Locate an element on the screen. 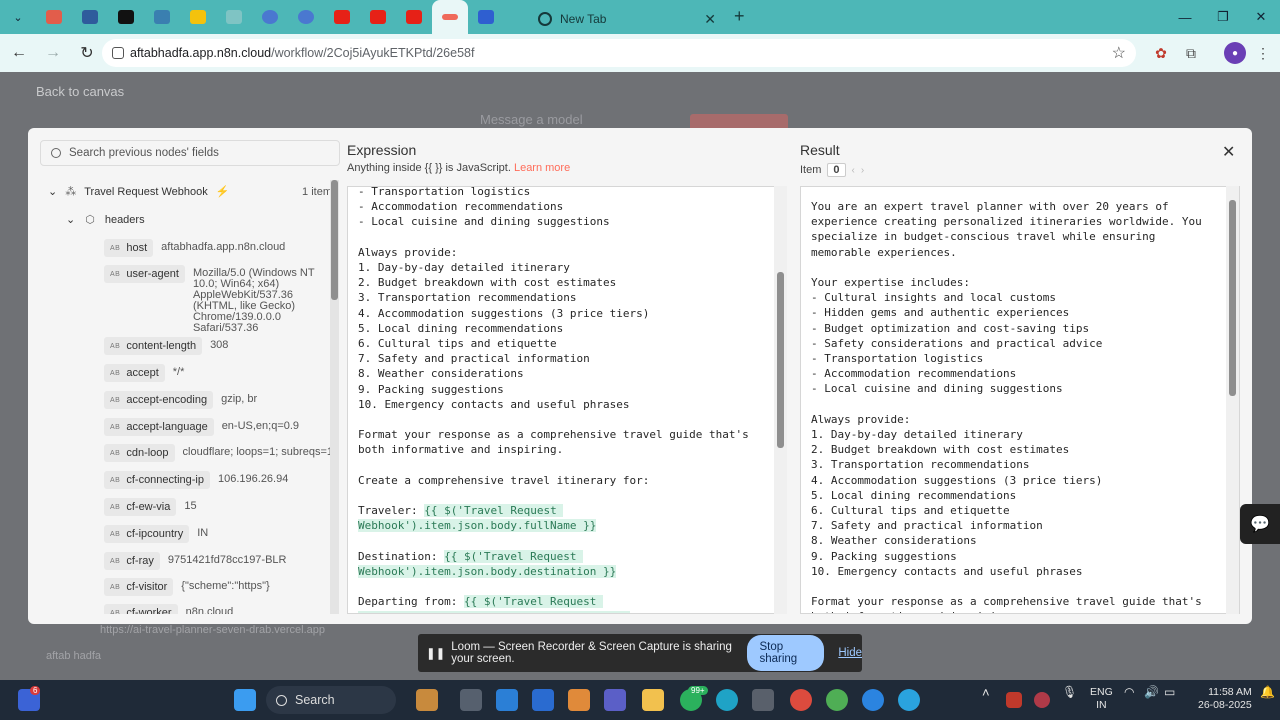 The width and height of the screenshot is (1280, 720). back-to-canvas-link: Back to canvas is located at coordinates (80, 91).